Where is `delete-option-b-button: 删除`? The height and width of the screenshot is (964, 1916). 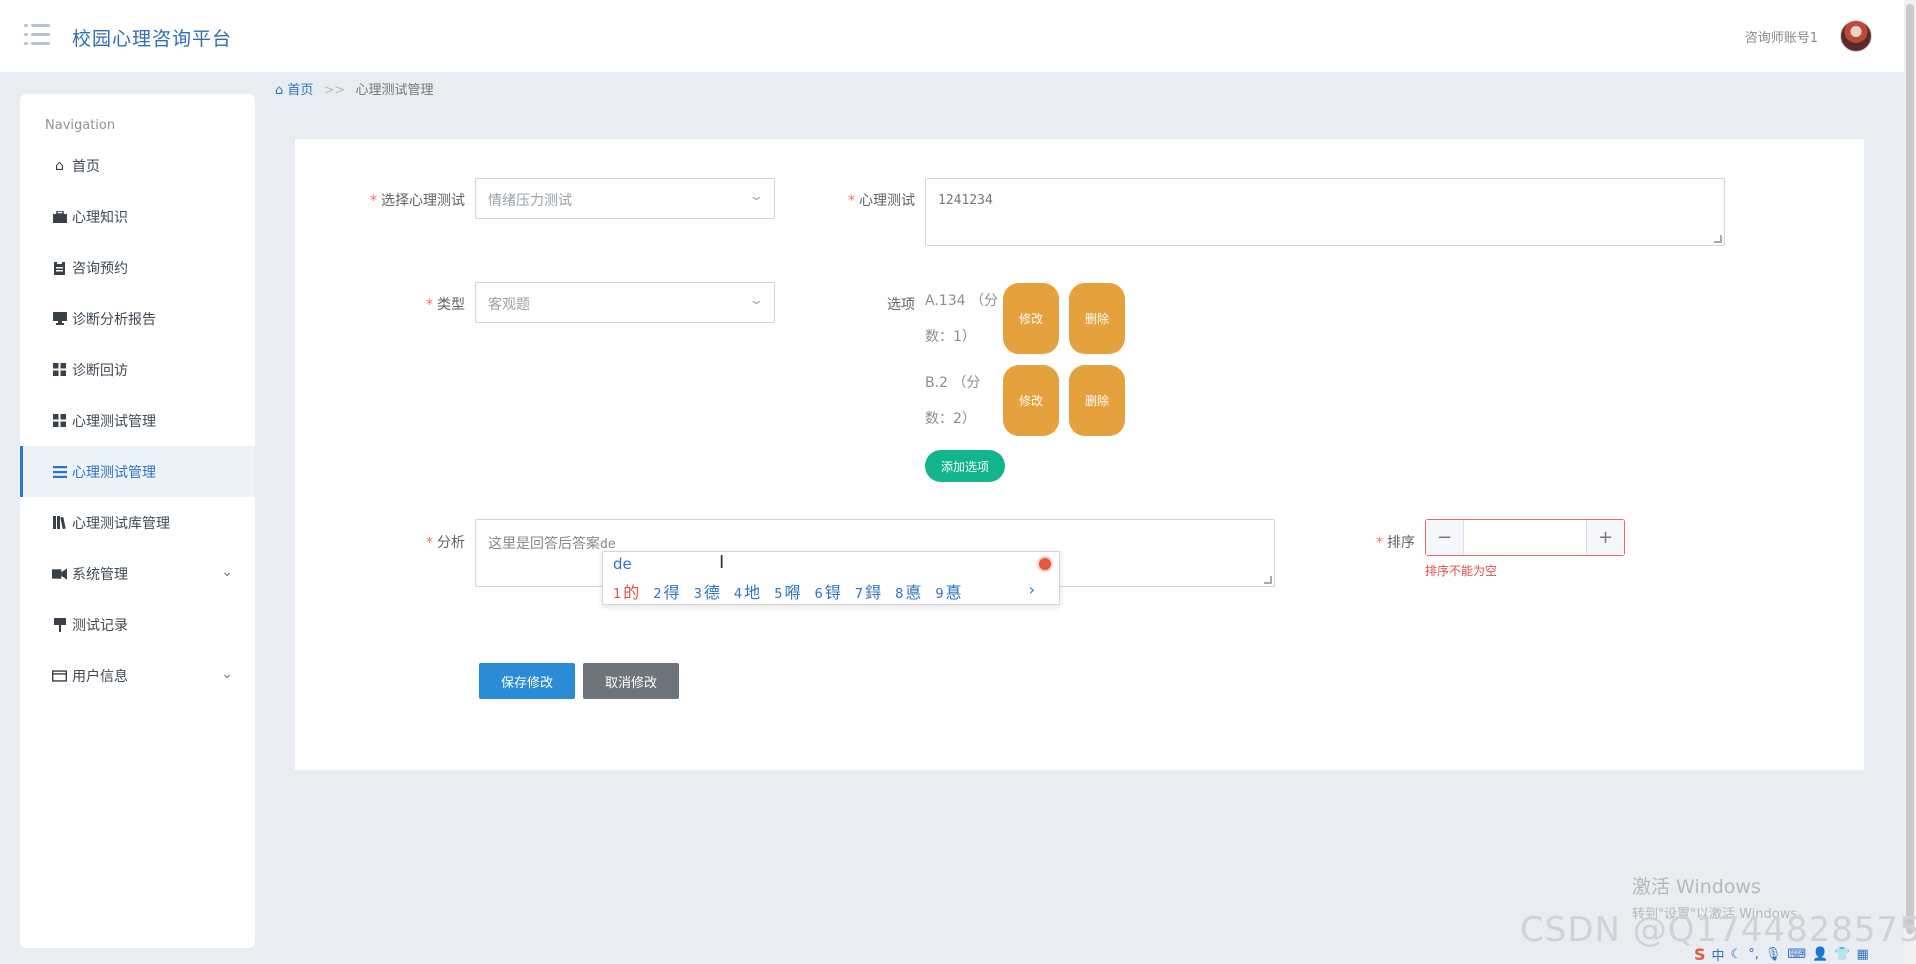 delete-option-b-button: 删除 is located at coordinates (1097, 400).